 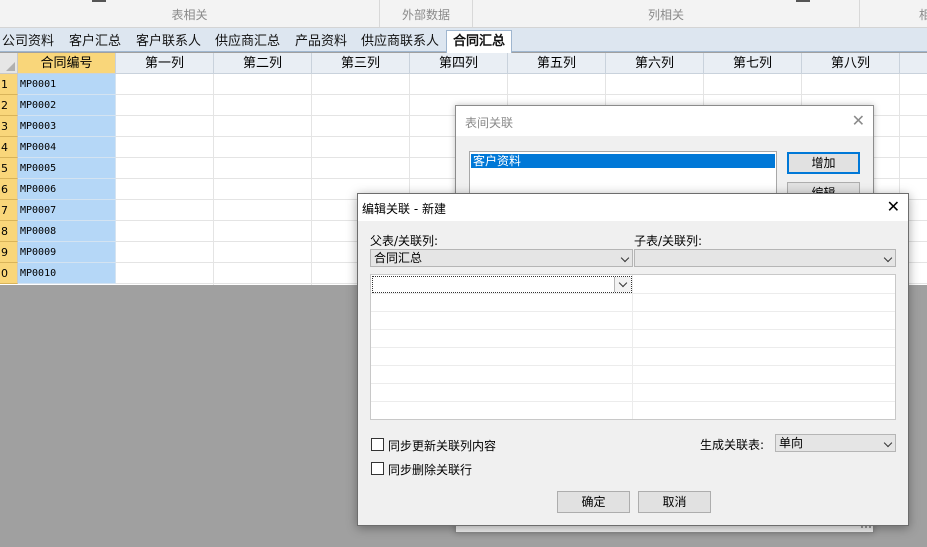 What do you see at coordinates (633, 207) in the screenshot?
I see `edit-dialog-titlebar: 编辑关联 - 新建 ✕` at bounding box center [633, 207].